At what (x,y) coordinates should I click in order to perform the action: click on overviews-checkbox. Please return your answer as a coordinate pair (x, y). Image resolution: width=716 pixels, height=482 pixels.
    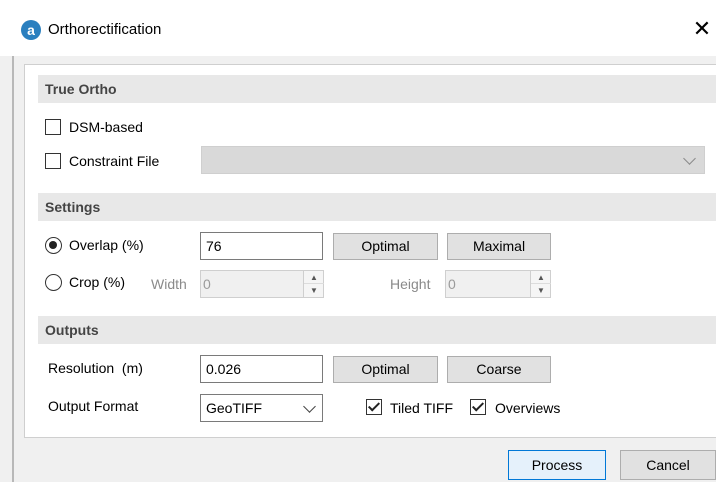
    Looking at the image, I should click on (478, 407).